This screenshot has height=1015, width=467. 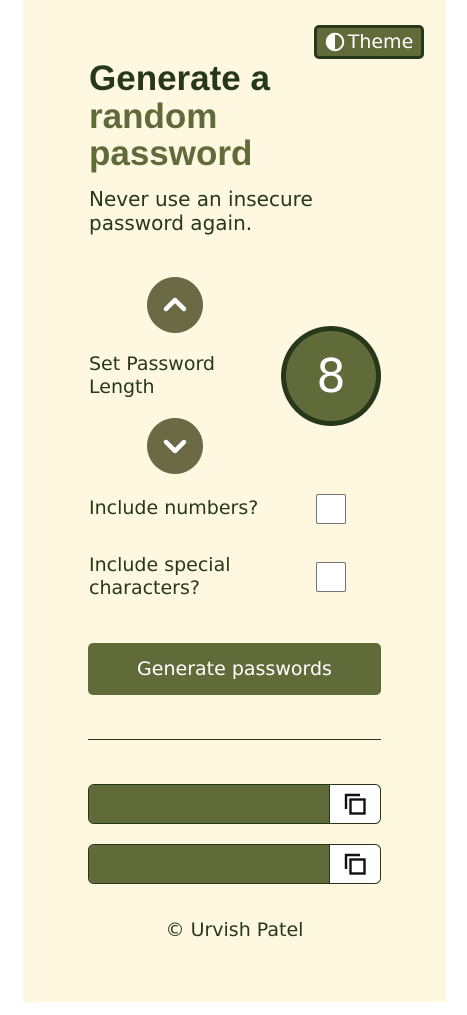 What do you see at coordinates (331, 577) in the screenshot?
I see `include-special-checkbox` at bounding box center [331, 577].